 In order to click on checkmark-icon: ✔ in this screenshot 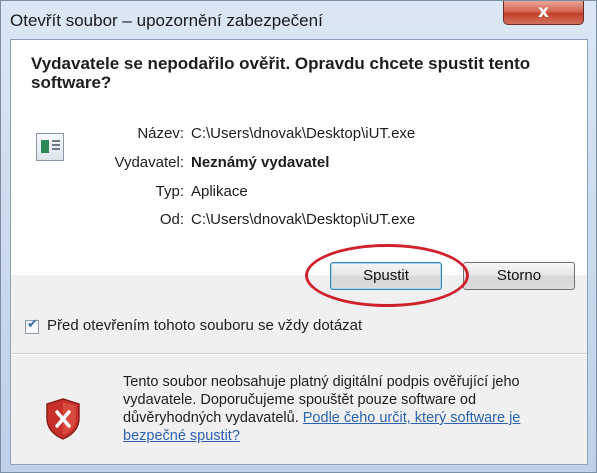, I will do `click(32, 324)`.